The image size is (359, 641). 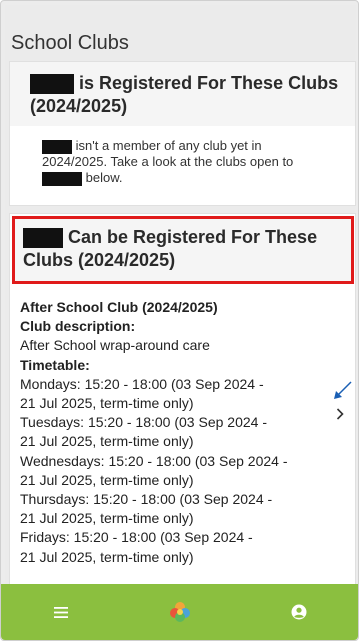 I want to click on timetable-line: Thursdays: 15:20 - 18:00 (03 Sep 2024 -, so click(x=146, y=499).